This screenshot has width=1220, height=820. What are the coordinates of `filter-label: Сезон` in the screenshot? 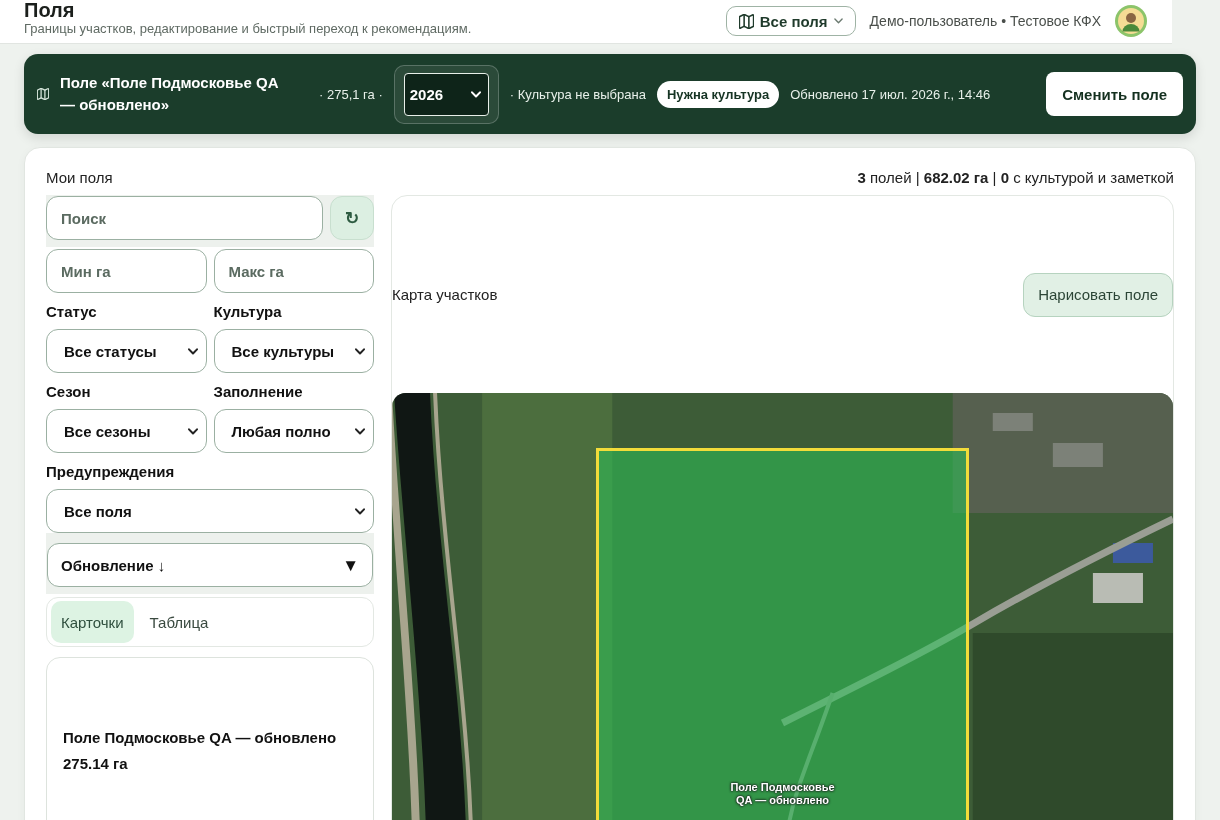 It's located at (68, 392).